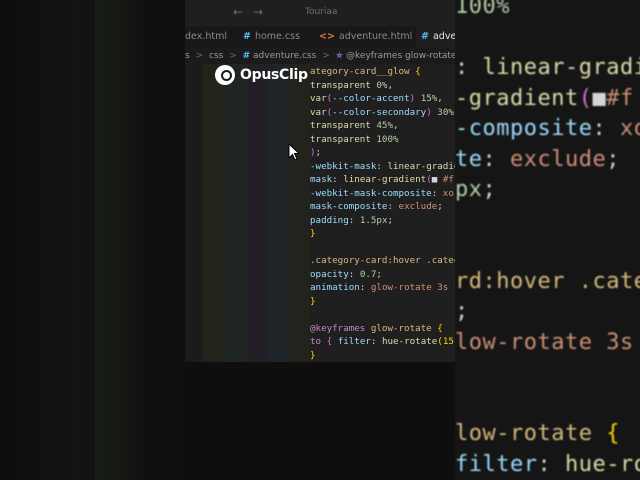  What do you see at coordinates (382, 260) in the screenshot?
I see `code-token: .category-card:hover .categ` at bounding box center [382, 260].